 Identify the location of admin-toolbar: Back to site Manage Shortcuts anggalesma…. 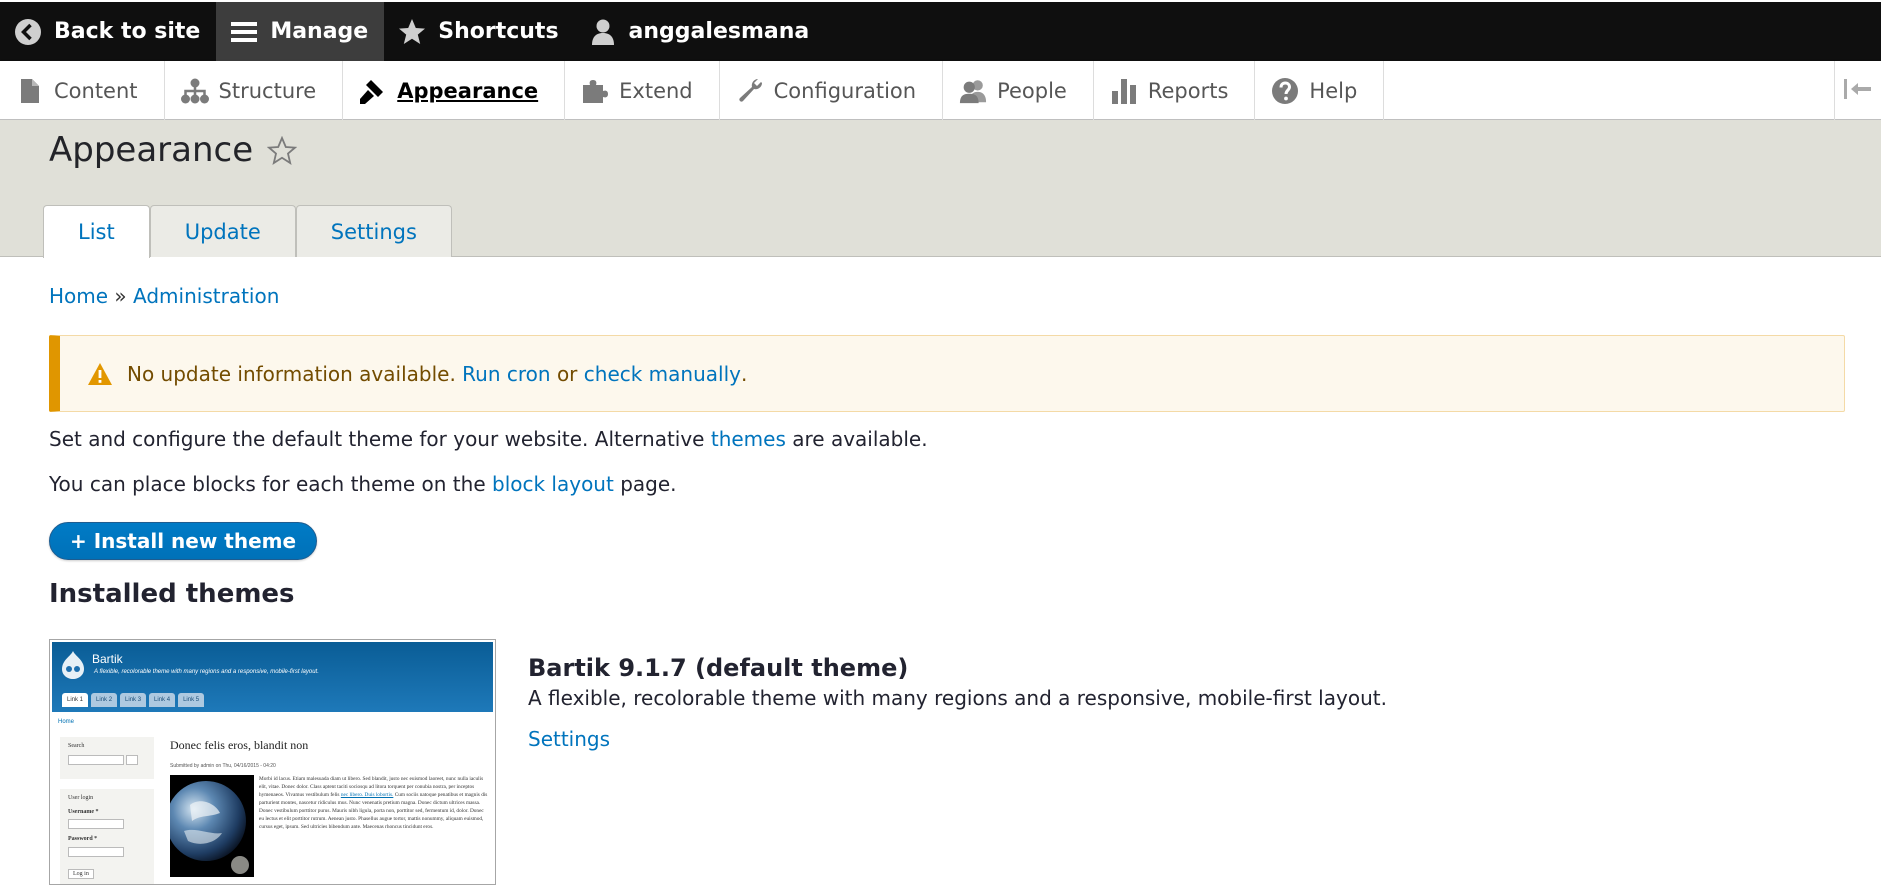
(940, 30).